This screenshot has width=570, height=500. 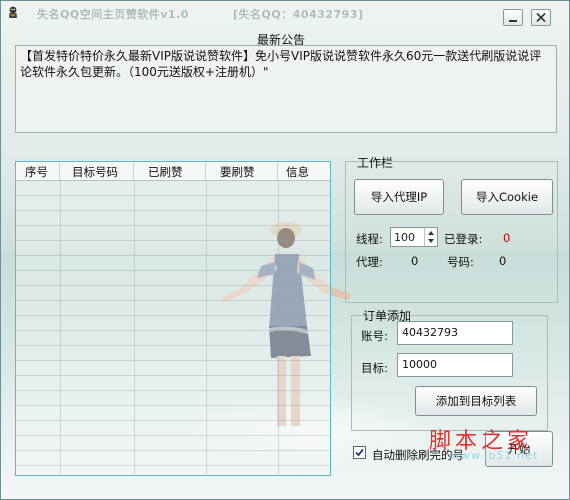 I want to click on column-header-info: 信息, so click(x=304, y=171).